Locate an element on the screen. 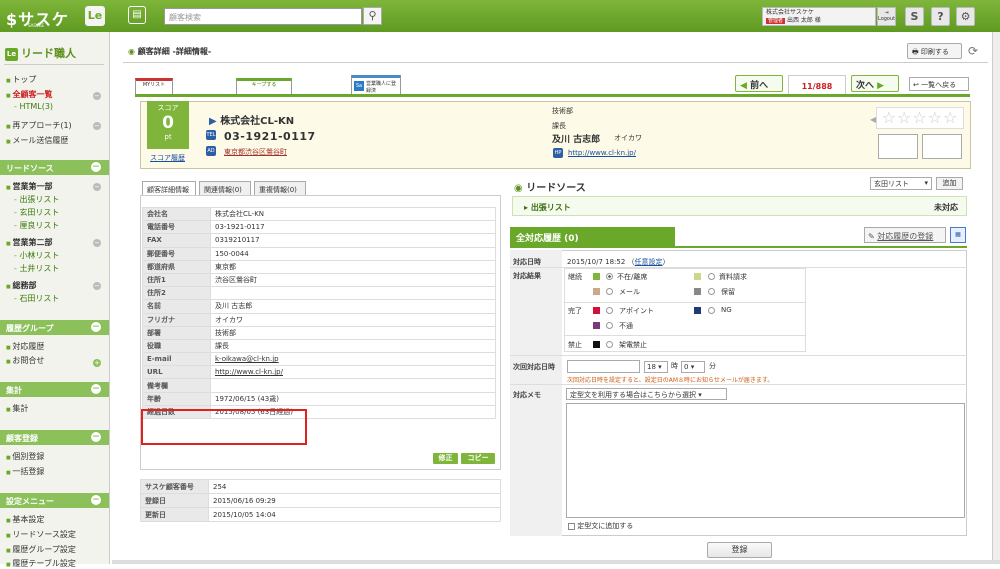  sidebar-header-lead-source: リードソース − is located at coordinates (54, 167).